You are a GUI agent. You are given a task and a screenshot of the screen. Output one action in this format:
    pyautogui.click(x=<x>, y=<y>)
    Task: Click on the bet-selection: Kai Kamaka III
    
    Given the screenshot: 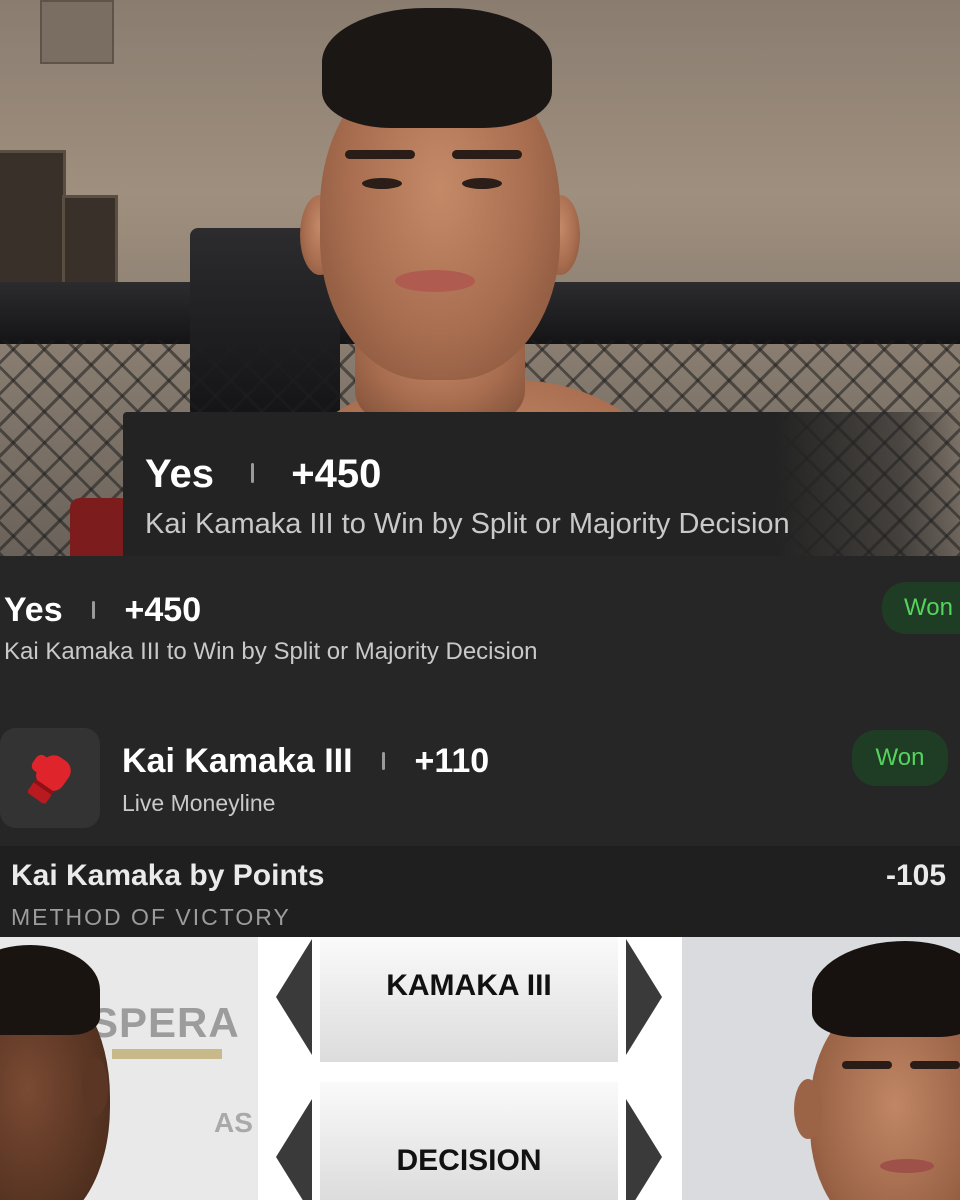 What is the action you would take?
    pyautogui.click(x=237, y=761)
    